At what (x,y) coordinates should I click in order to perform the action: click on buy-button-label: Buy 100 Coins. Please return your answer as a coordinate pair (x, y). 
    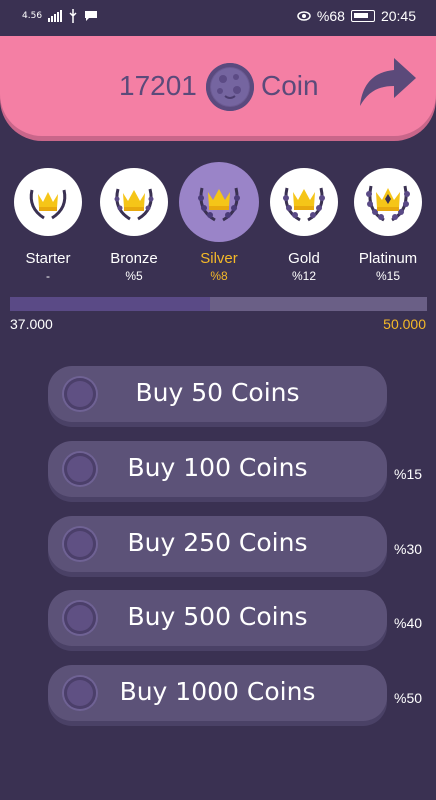
    Looking at the image, I should click on (217, 467).